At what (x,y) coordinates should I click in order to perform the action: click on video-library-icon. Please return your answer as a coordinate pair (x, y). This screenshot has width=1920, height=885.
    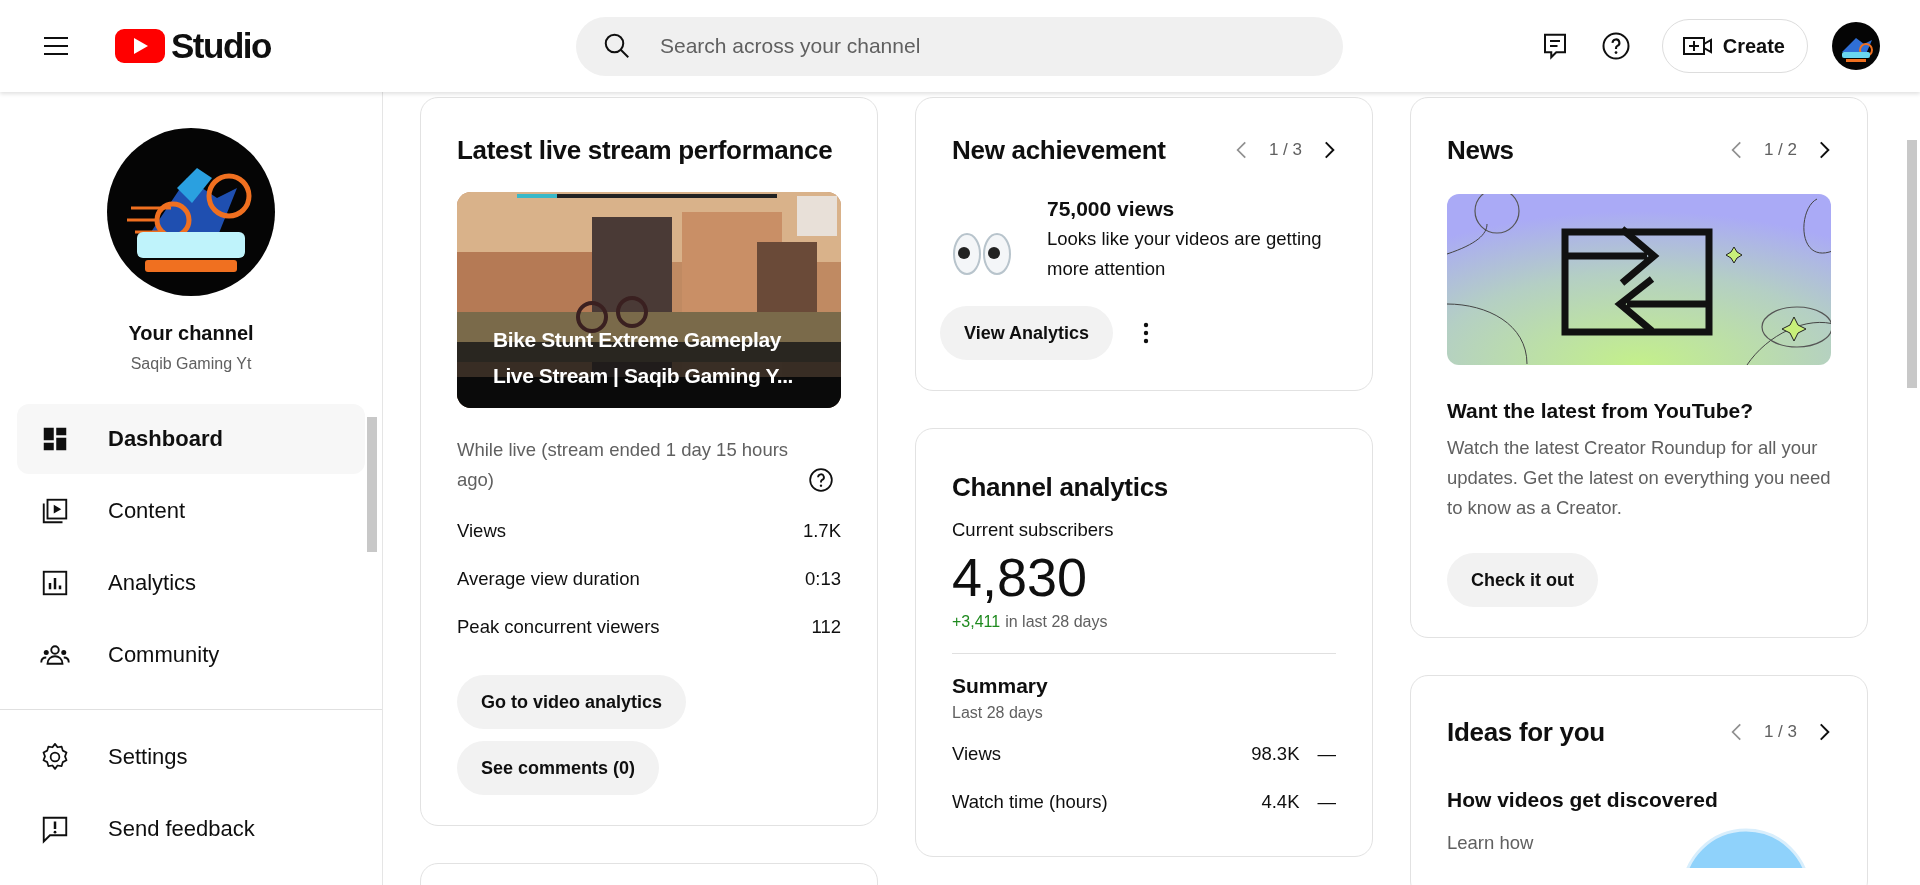
    Looking at the image, I should click on (55, 511).